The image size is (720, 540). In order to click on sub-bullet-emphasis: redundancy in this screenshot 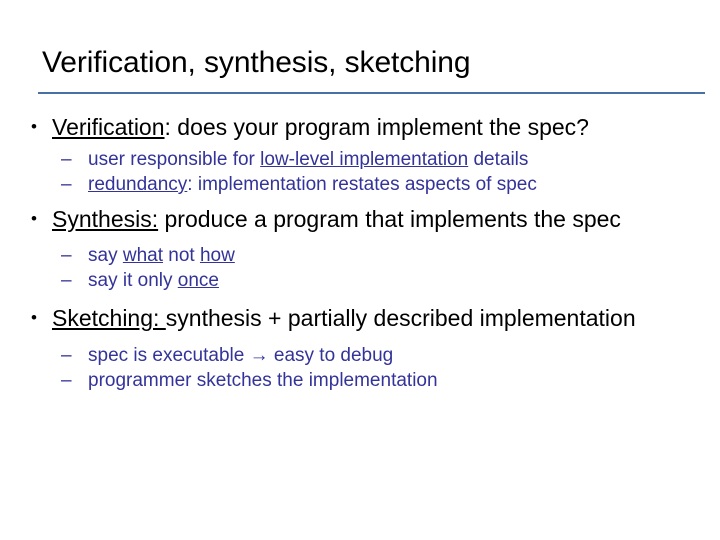, I will do `click(138, 184)`.